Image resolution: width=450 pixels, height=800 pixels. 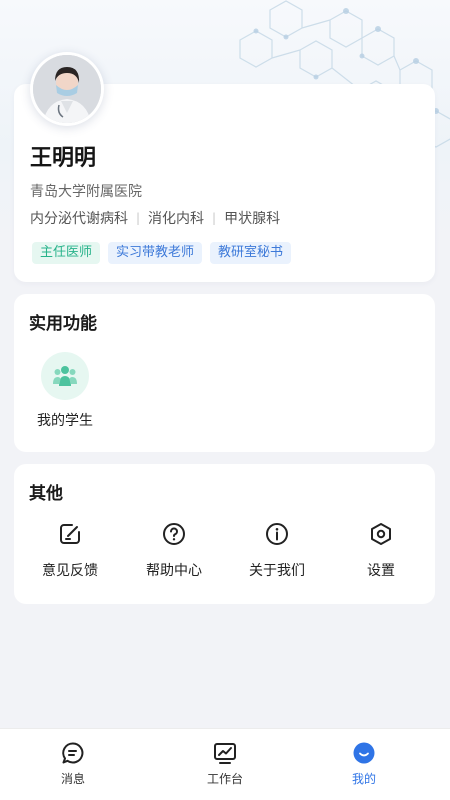 I want to click on bottom-tab-bar: 消息 工作台 我的, so click(x=225, y=764).